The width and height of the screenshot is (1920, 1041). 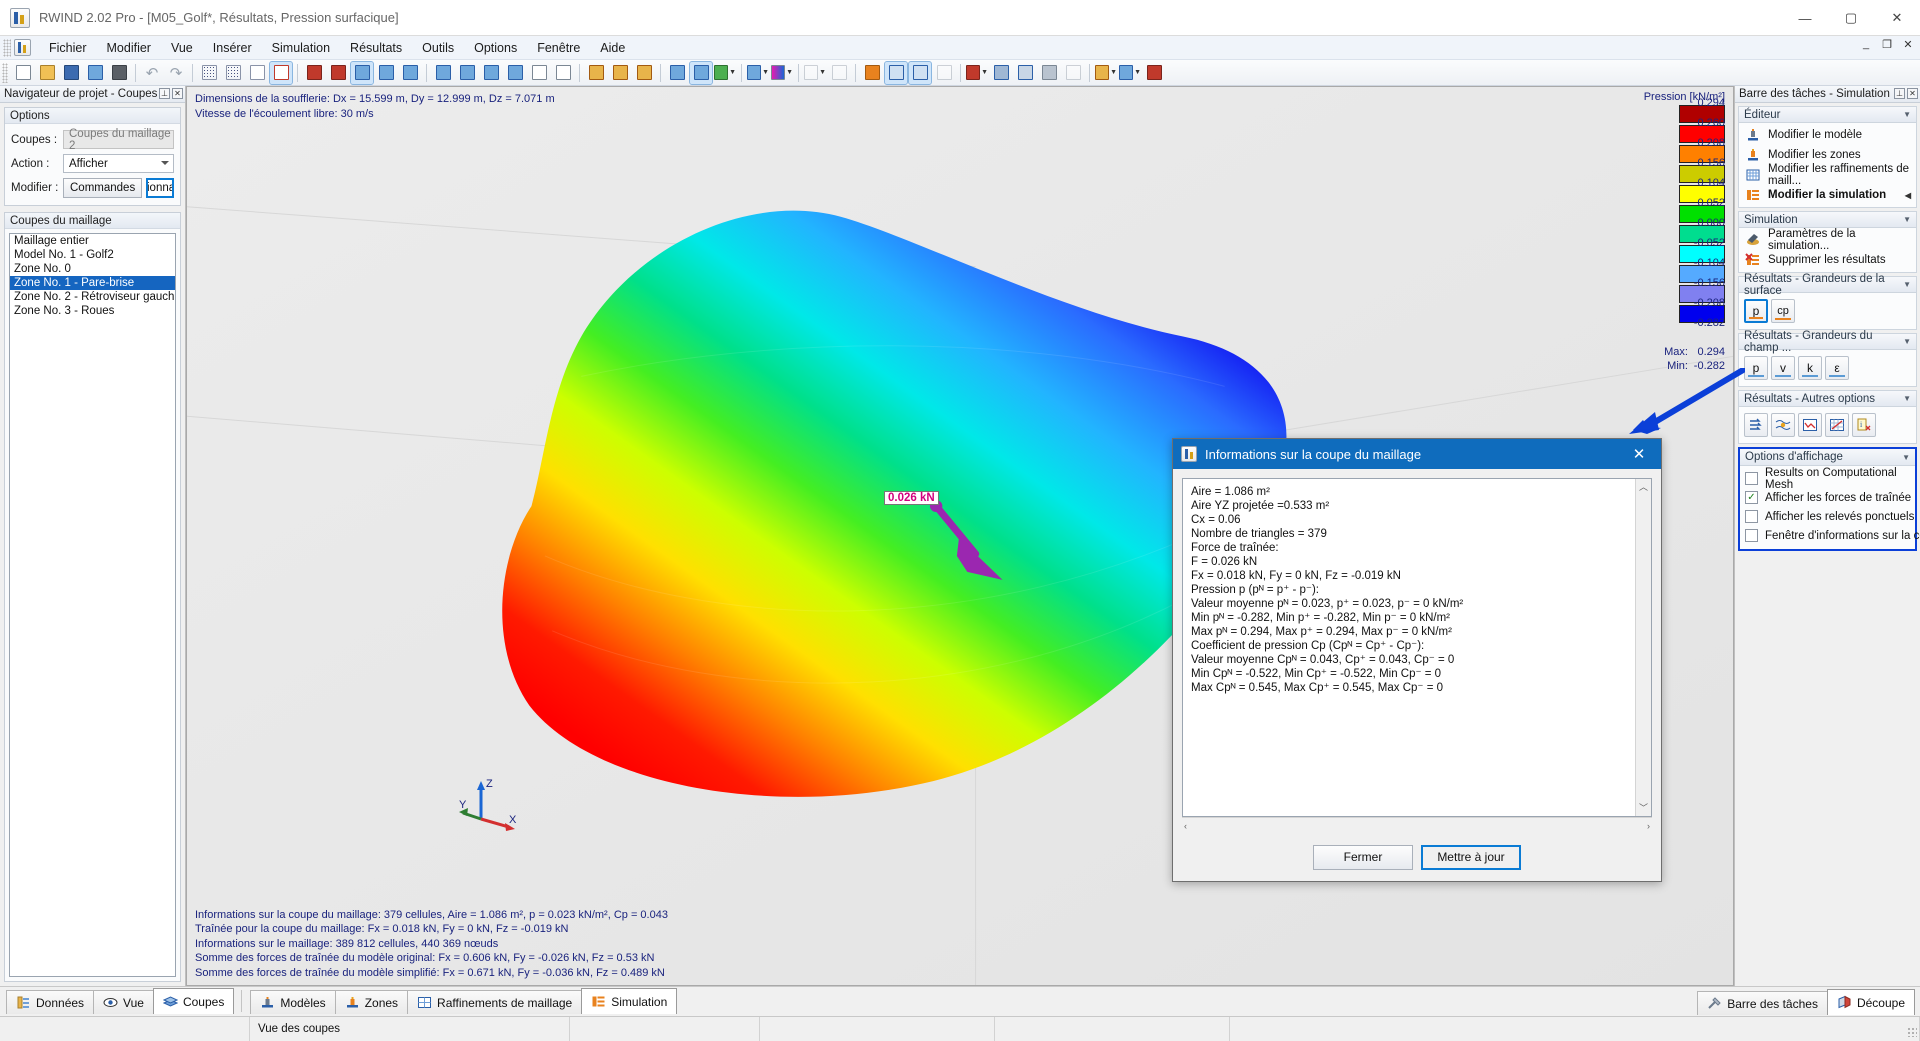 What do you see at coordinates (1830, 535) in the screenshot?
I see `checkbox-row-fenetre-informations-coupe: Fenêtre d'informations sur la coupe` at bounding box center [1830, 535].